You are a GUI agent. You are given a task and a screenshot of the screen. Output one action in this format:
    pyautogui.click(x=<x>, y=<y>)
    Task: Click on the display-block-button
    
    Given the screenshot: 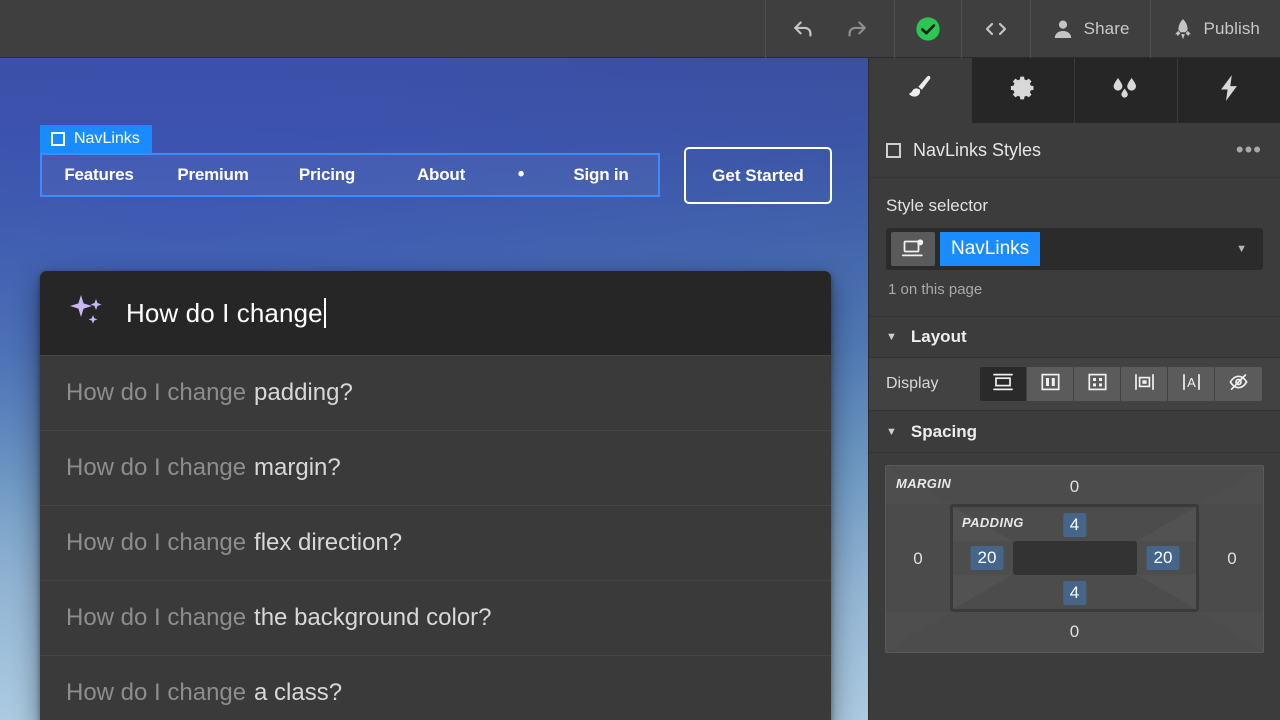 What is the action you would take?
    pyautogui.click(x=1003, y=384)
    